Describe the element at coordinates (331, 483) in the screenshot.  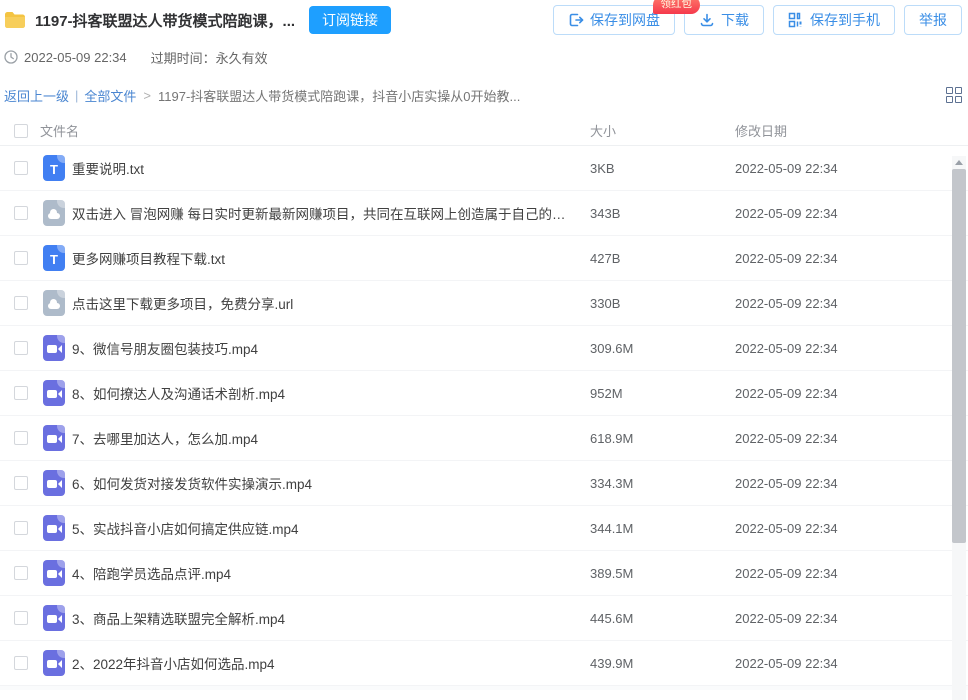
I see `file-name: 6、如何发货对接发货软件实操演示.mp4` at that location.